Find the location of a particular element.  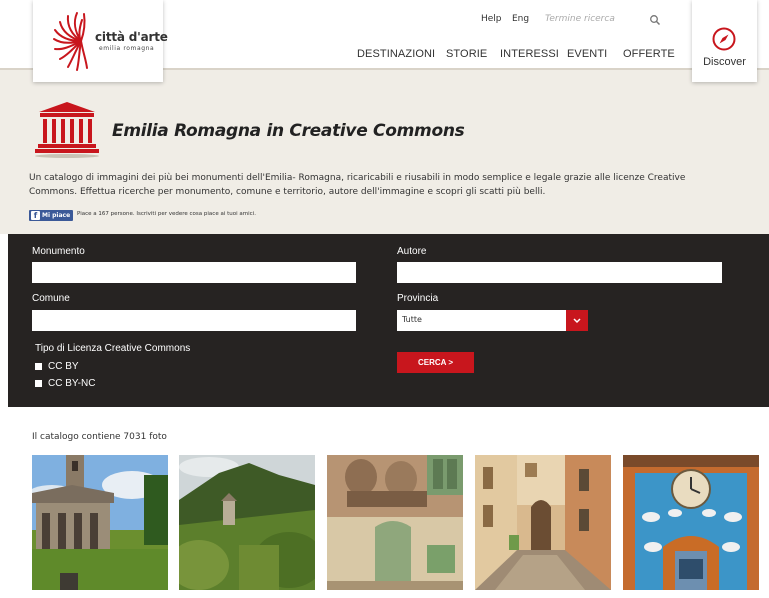

compass-icon is located at coordinates (724, 39).